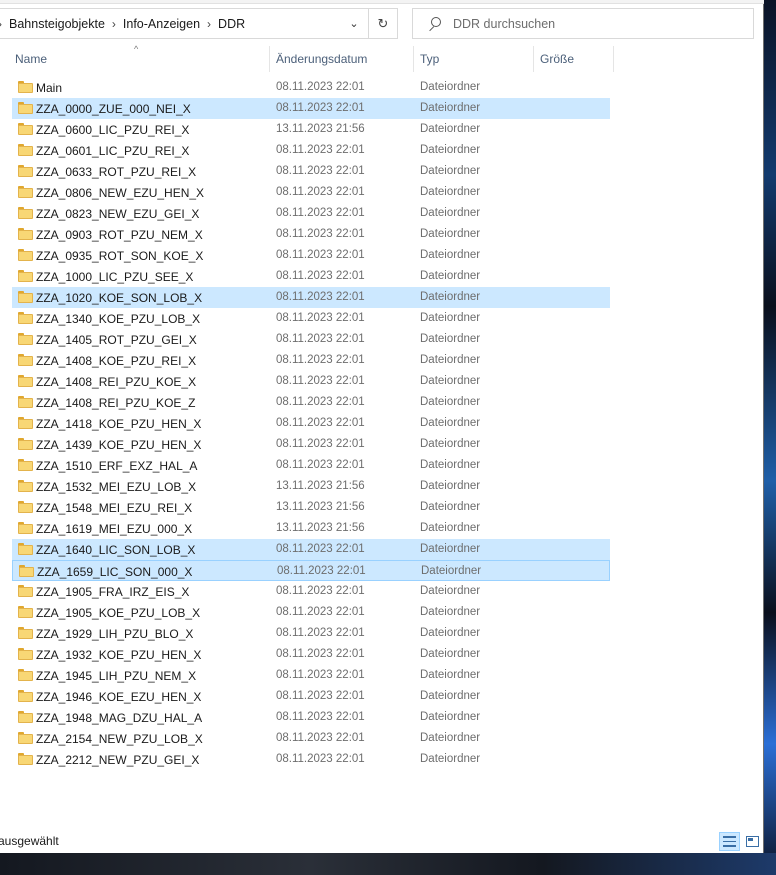 The height and width of the screenshot is (875, 776). Describe the element at coordinates (116, 676) in the screenshot. I see `file-name: ZZA_1945_LIH_PZU_NEM_X` at that location.